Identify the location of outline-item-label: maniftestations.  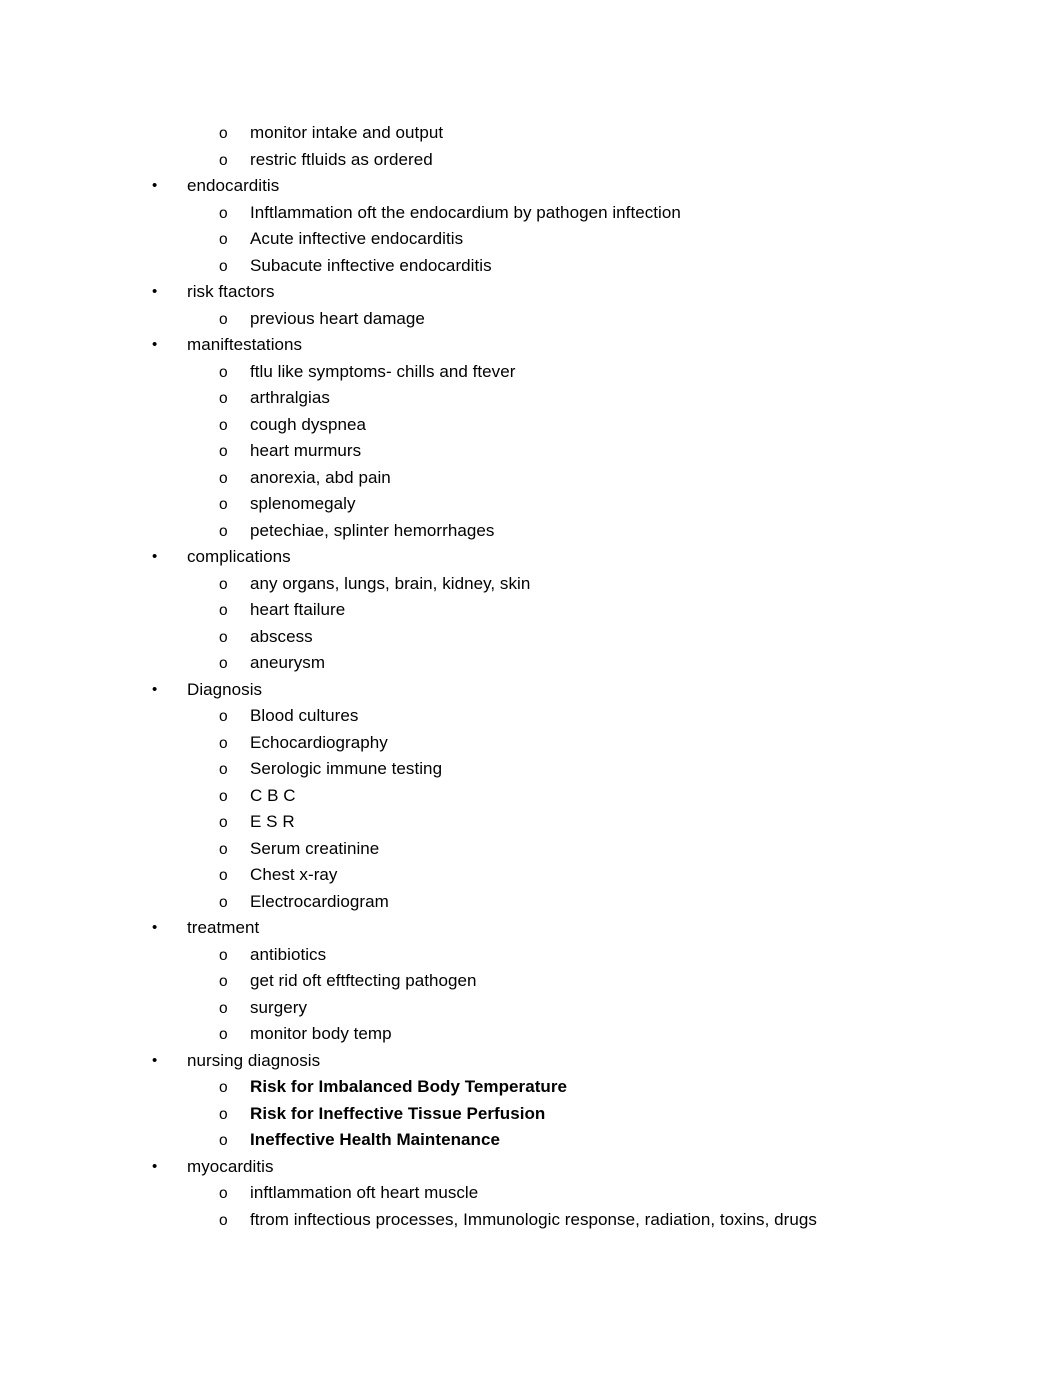
(245, 344).